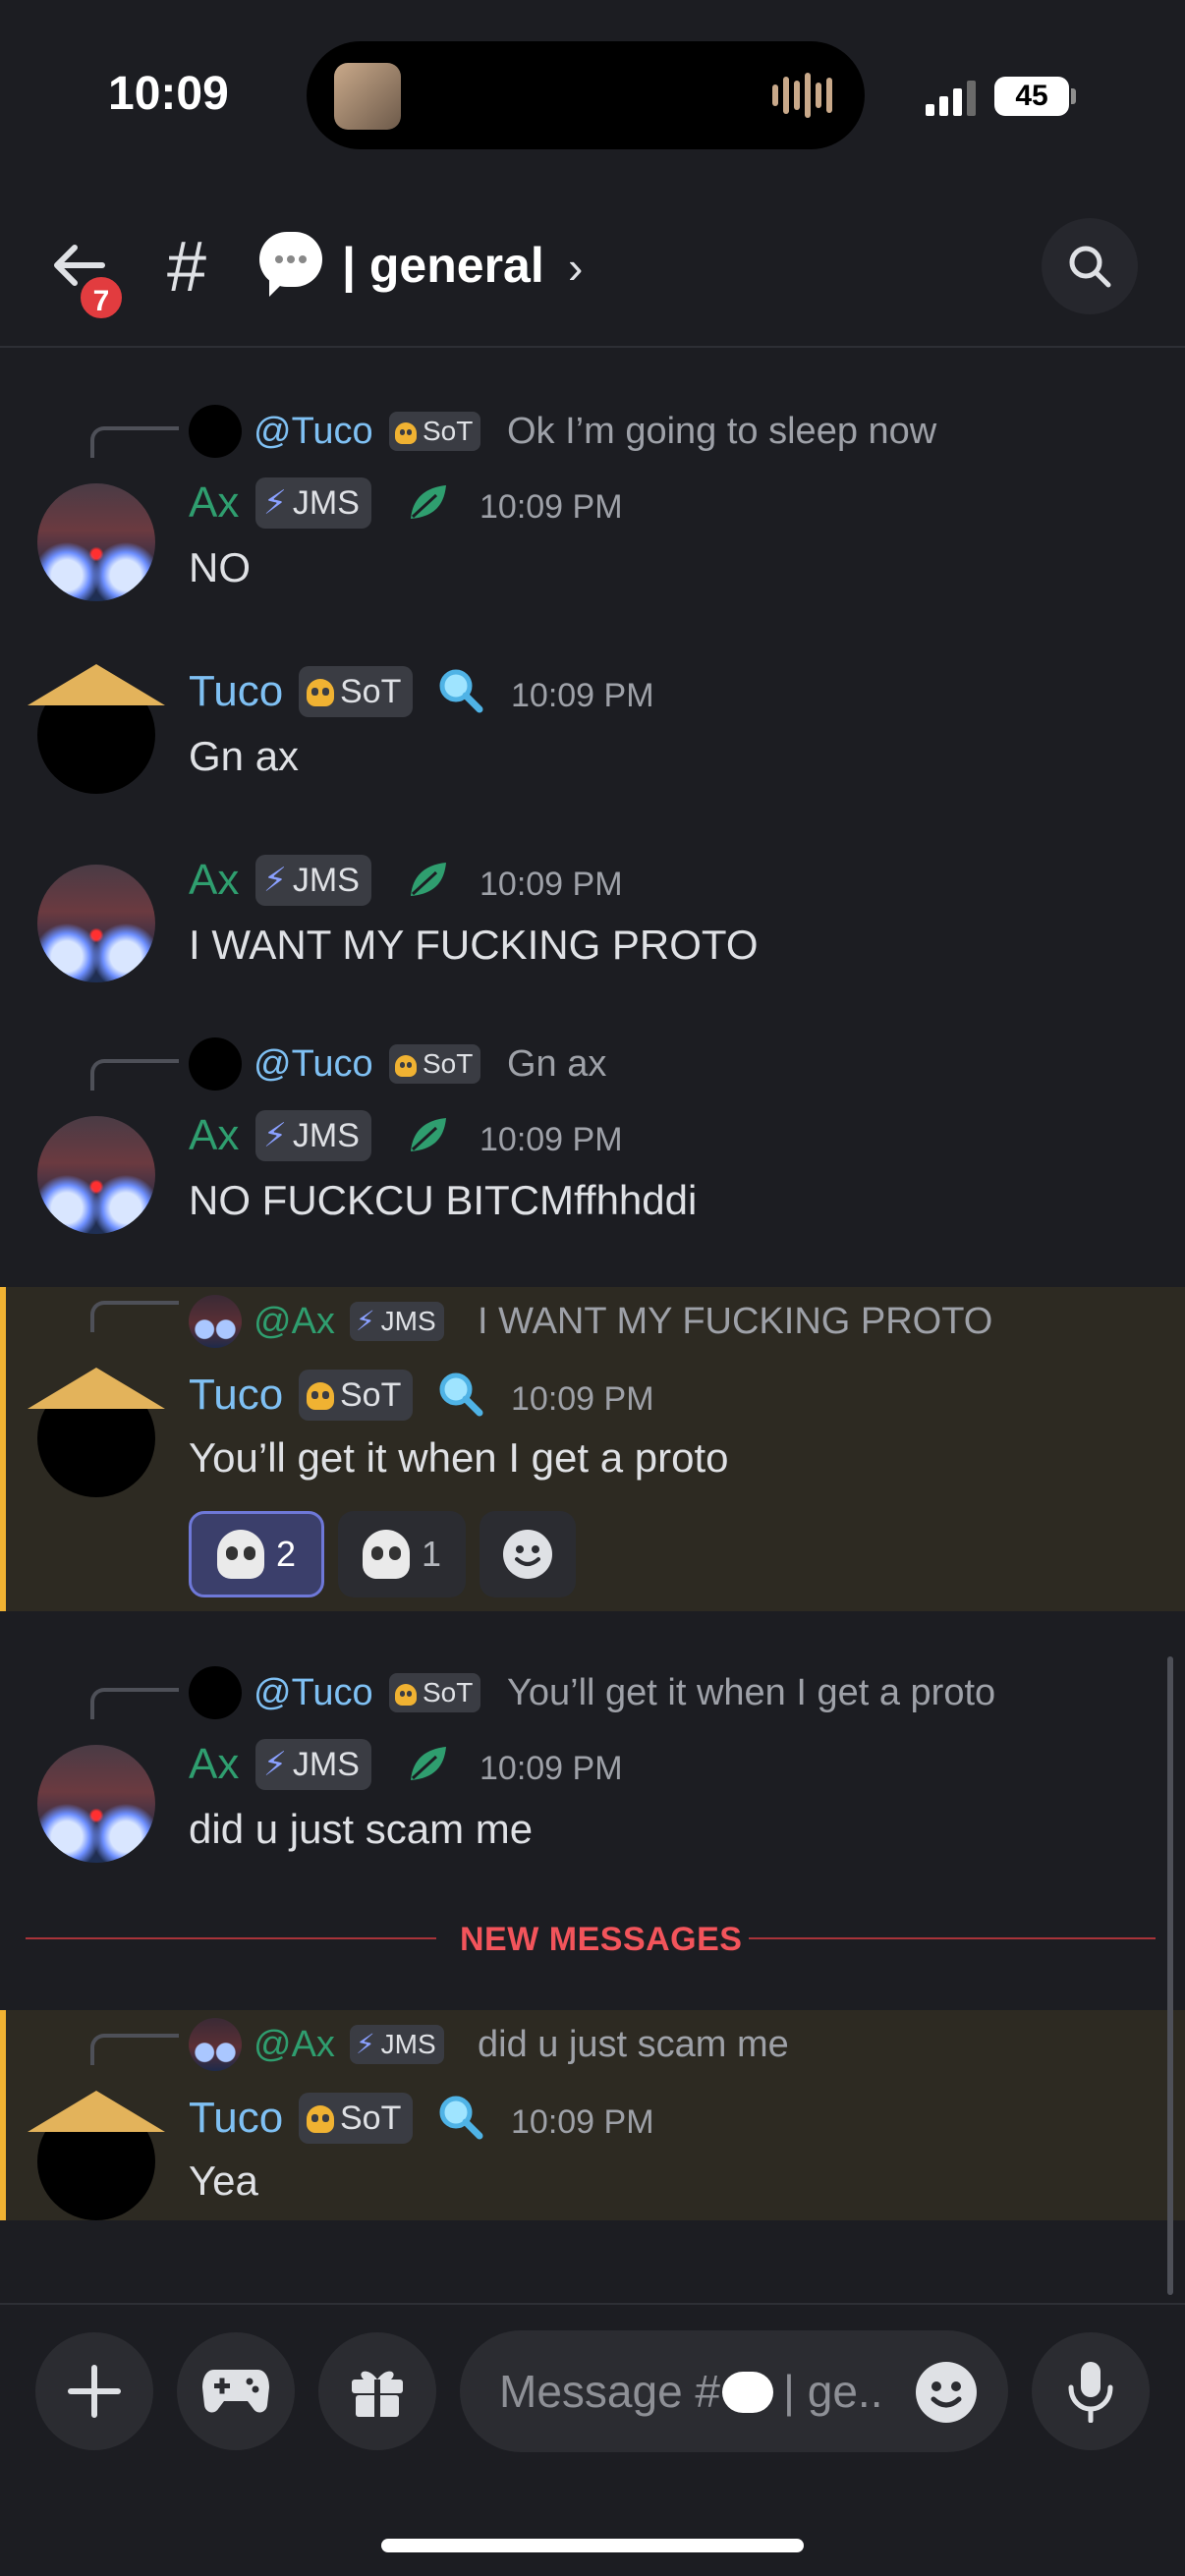  What do you see at coordinates (592, 347) in the screenshot?
I see `header-divider` at bounding box center [592, 347].